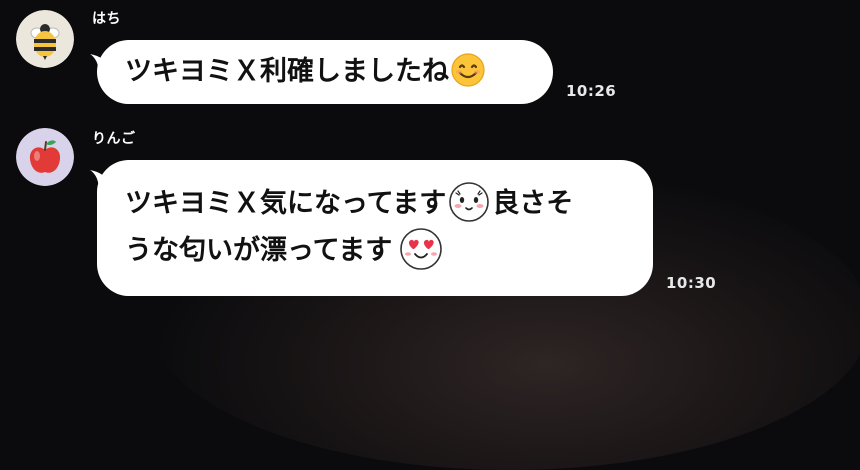 The height and width of the screenshot is (470, 860). I want to click on sender-name: りんご, so click(114, 139).